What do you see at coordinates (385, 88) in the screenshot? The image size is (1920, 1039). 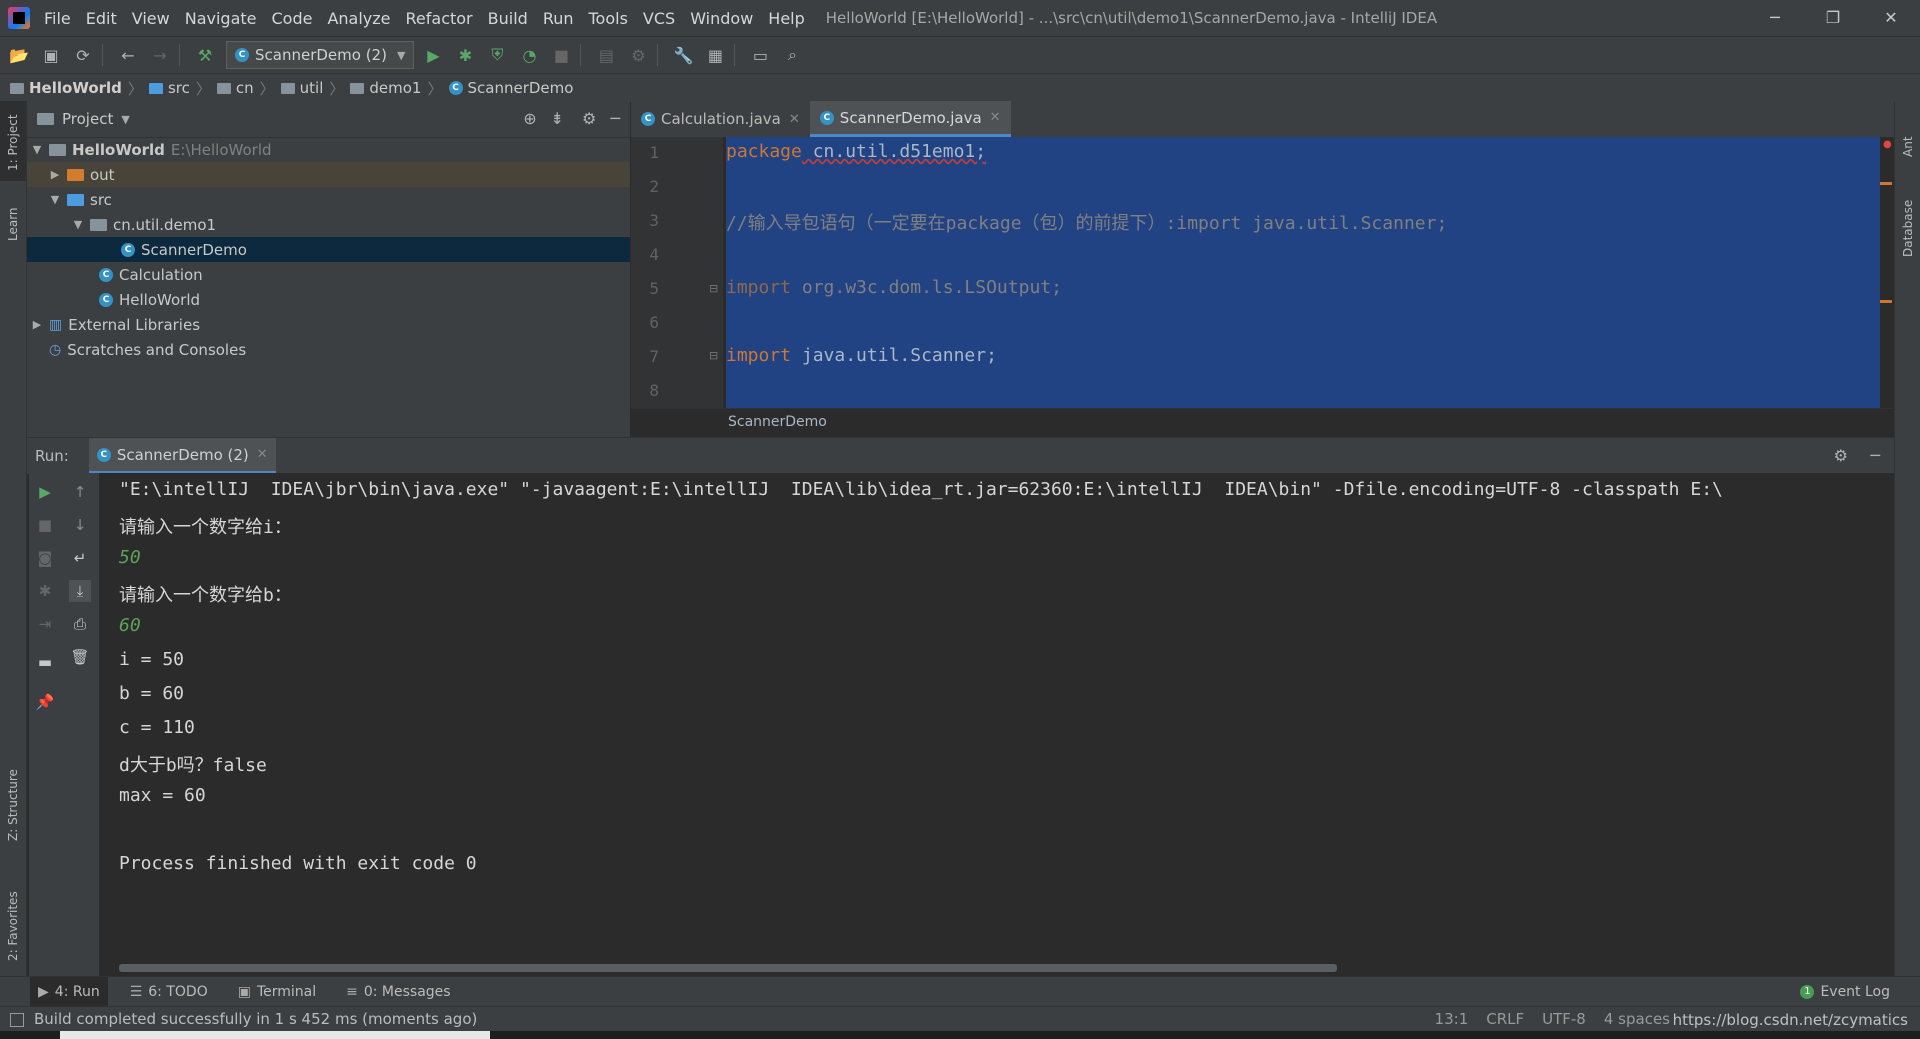 I see `breadcrumb-item: demo1` at bounding box center [385, 88].